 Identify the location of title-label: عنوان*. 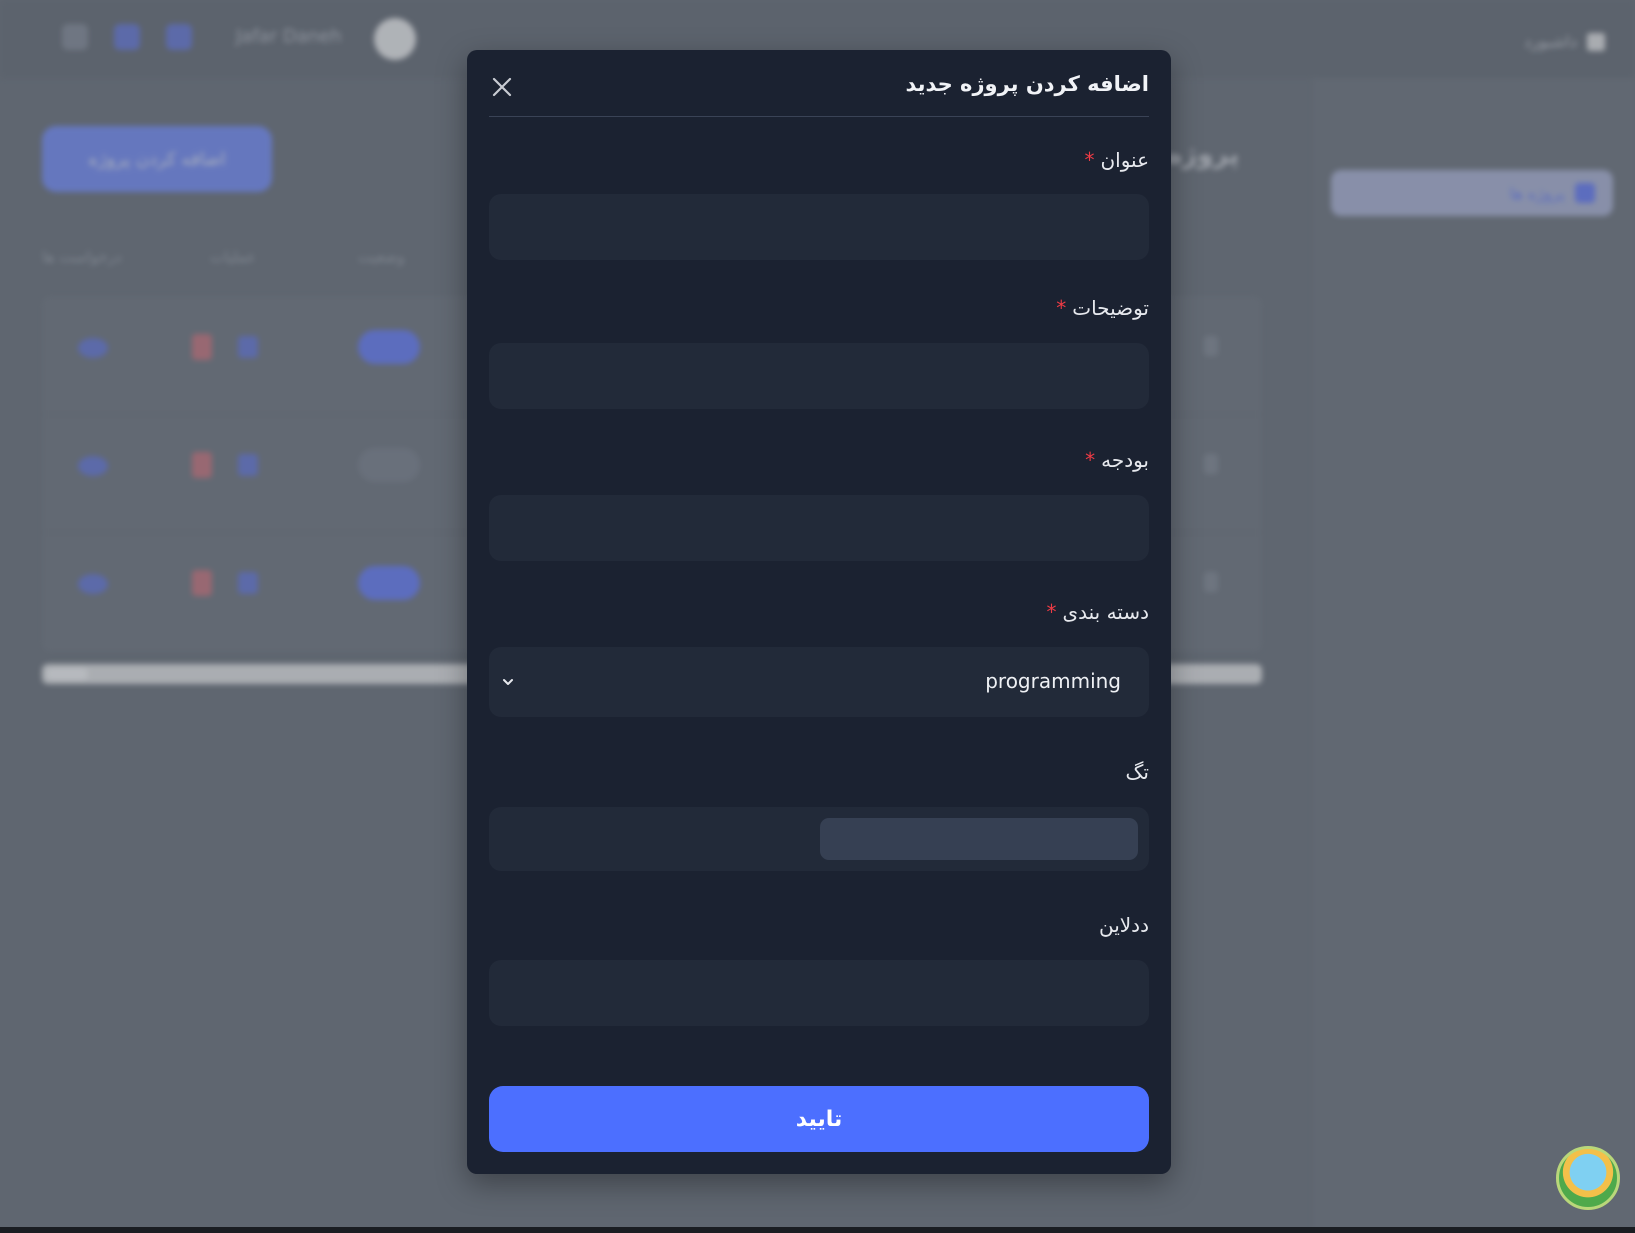
(1116, 160).